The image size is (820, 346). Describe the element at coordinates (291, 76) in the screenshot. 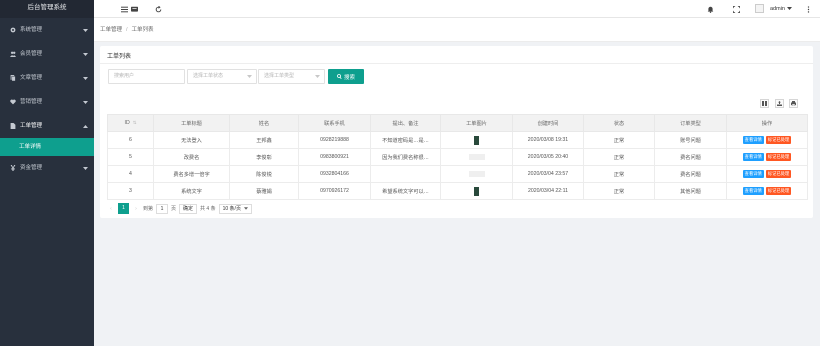

I see `type-select: 选择工单类型` at that location.